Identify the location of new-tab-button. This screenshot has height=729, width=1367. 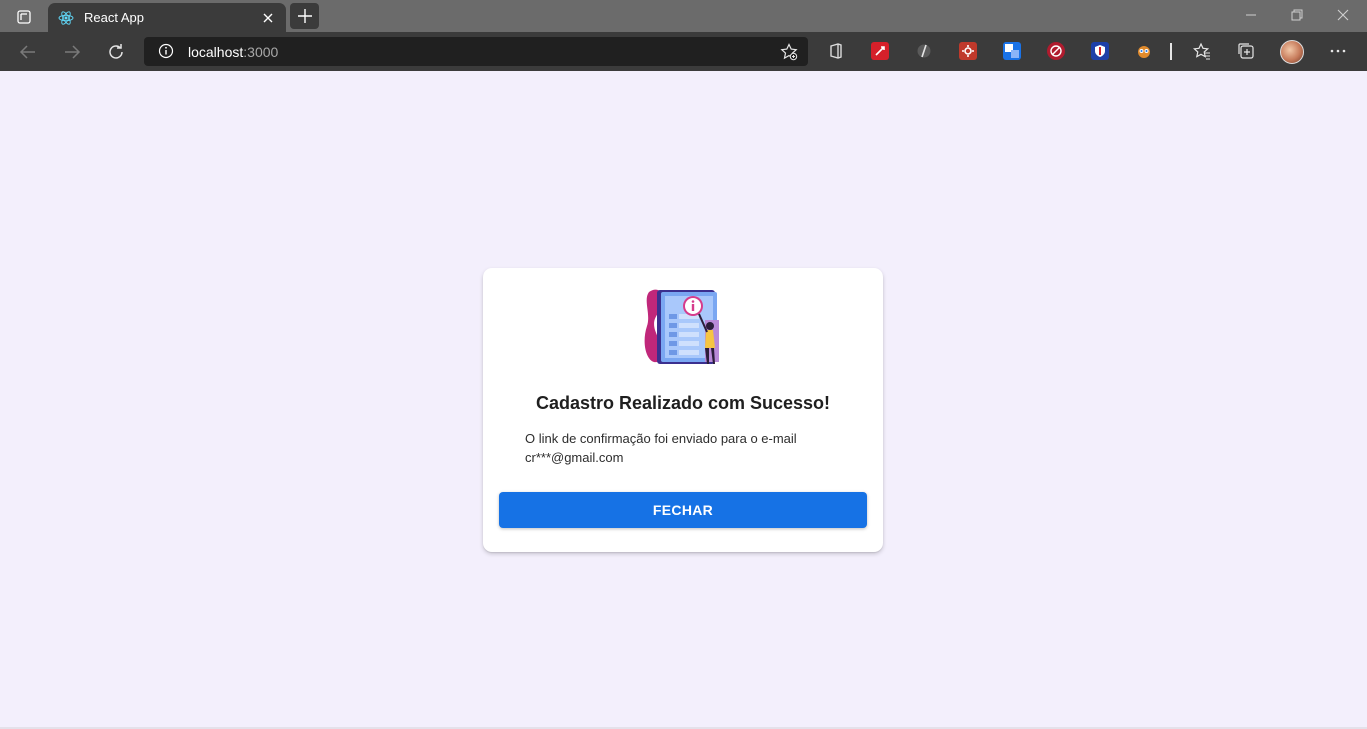
(304, 16).